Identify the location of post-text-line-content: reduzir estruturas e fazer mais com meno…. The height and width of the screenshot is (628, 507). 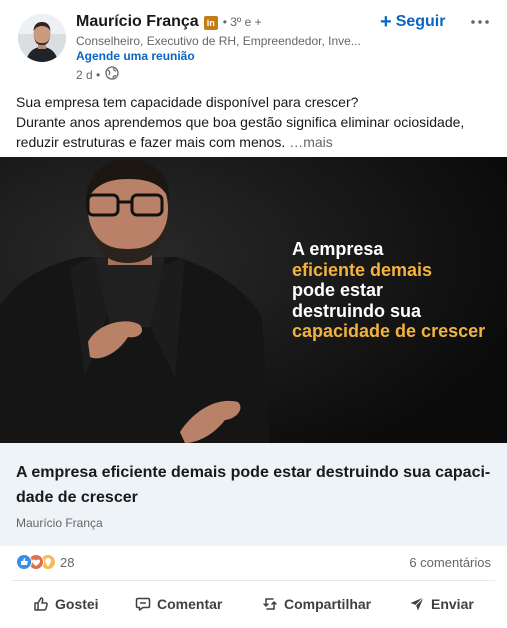
(151, 142).